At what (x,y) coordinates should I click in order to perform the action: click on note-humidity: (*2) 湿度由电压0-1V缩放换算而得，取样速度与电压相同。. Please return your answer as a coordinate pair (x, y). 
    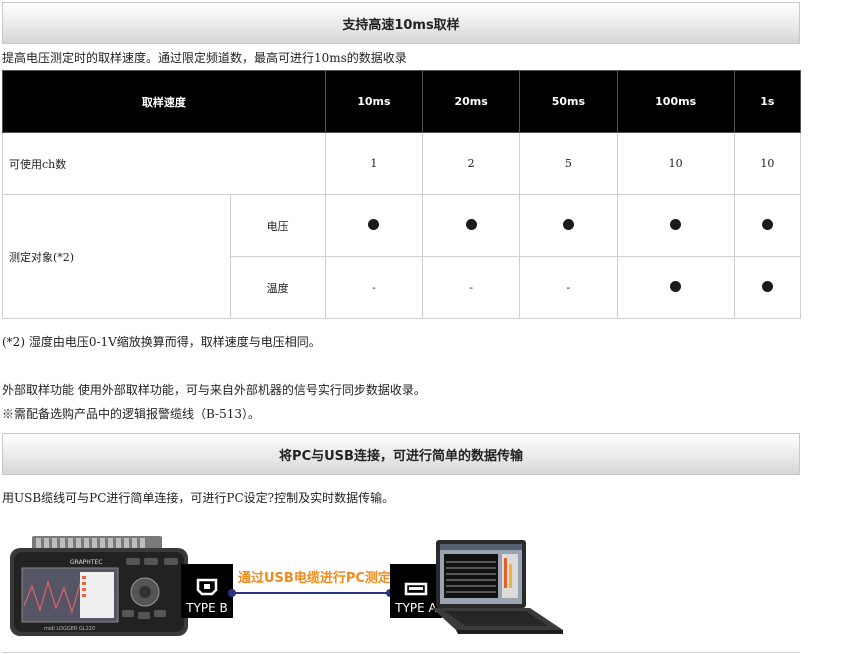
    Looking at the image, I should click on (161, 342).